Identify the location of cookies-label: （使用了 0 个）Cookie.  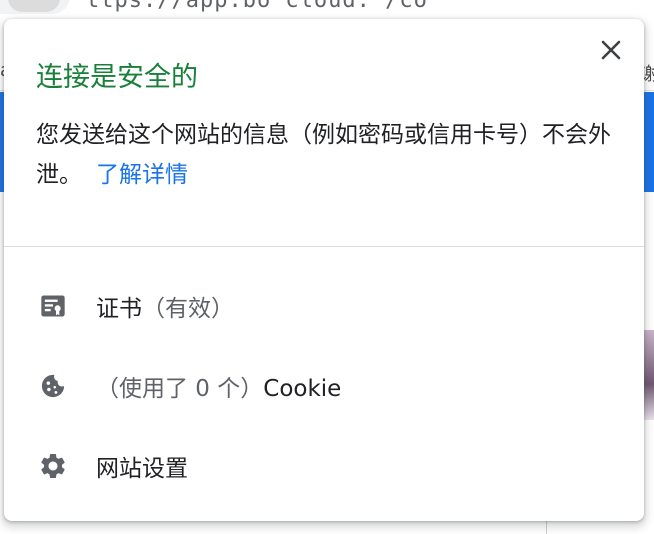
(218, 386).